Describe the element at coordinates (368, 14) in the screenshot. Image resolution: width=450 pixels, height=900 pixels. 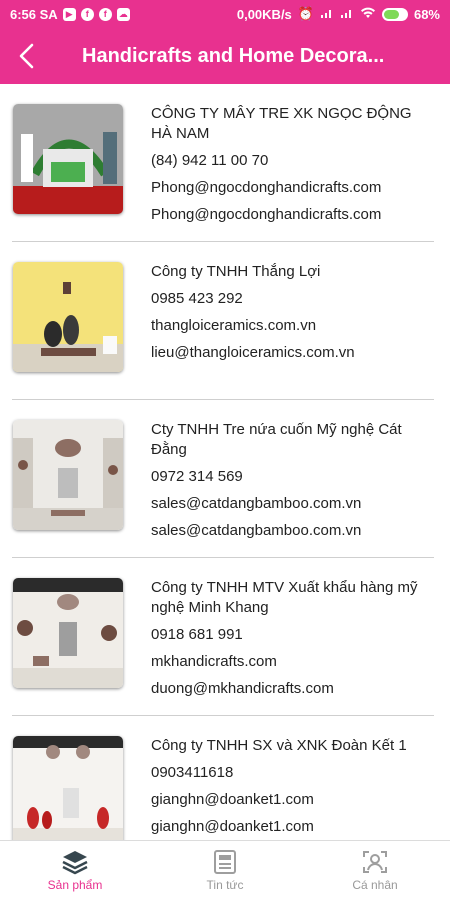
I see `wifi-icon` at that location.